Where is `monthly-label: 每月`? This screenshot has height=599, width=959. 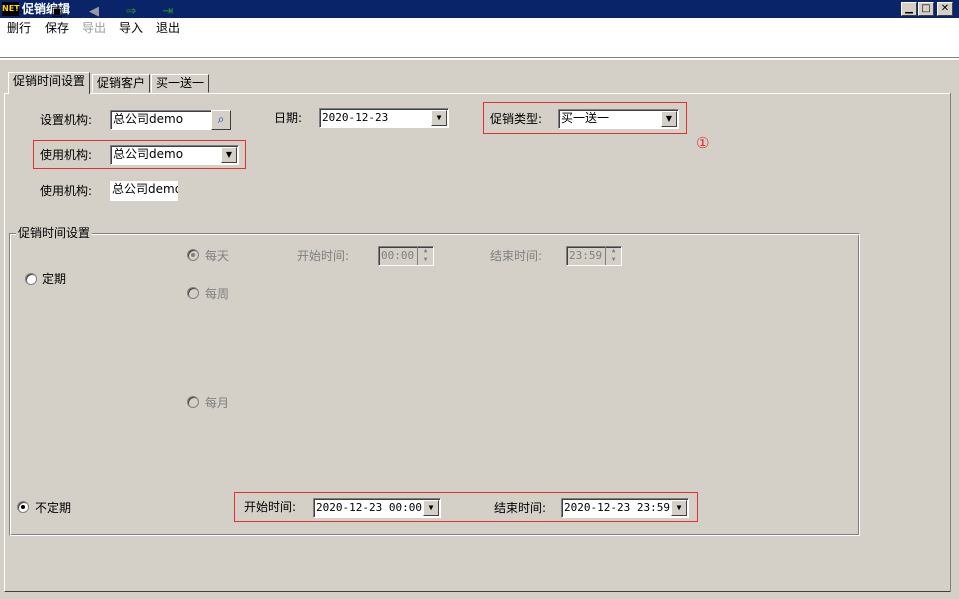 monthly-label: 每月 is located at coordinates (217, 403).